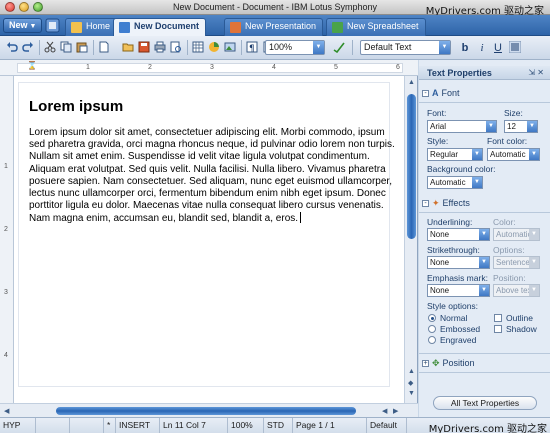 The height and width of the screenshot is (433, 550). I want to click on options-label: Options:, so click(509, 250).